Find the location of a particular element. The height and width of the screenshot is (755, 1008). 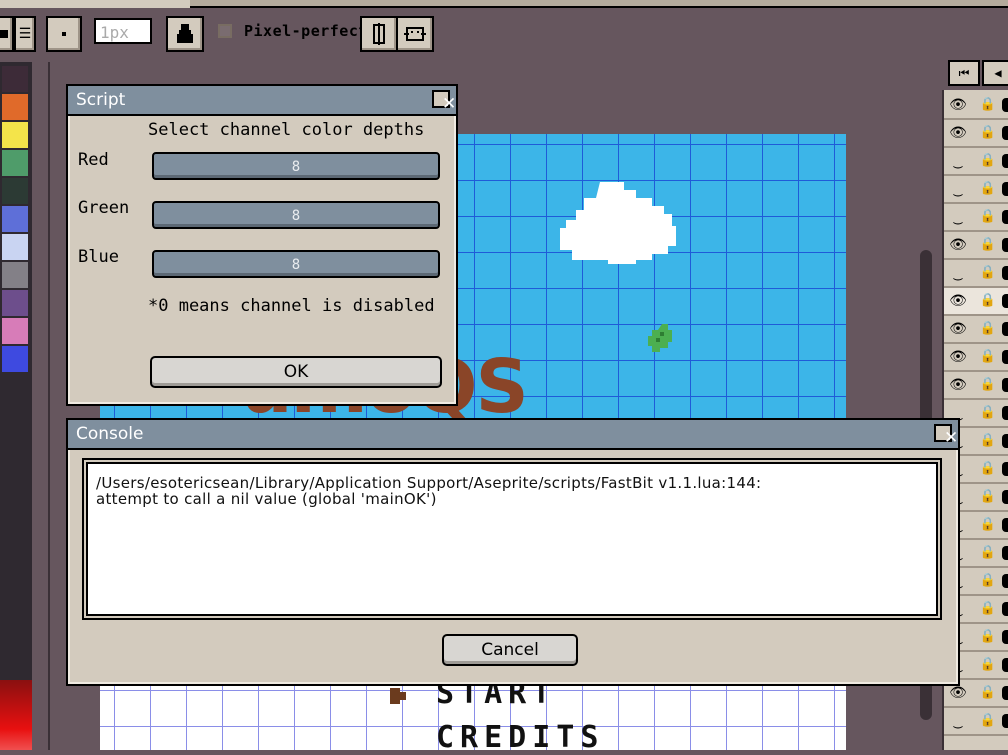

toolbar-top-strip is located at coordinates (504, 4).